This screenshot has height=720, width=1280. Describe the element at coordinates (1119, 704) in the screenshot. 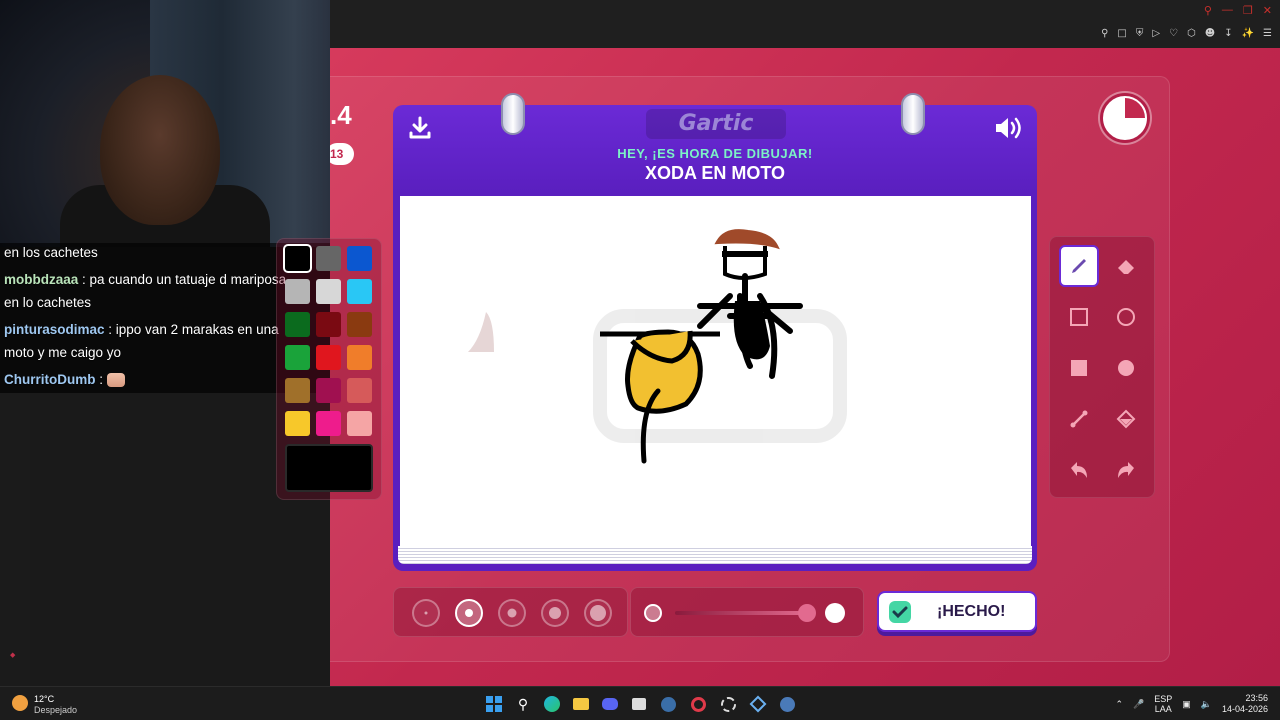

I see `tray-chevron-up-icon: ⌃` at that location.